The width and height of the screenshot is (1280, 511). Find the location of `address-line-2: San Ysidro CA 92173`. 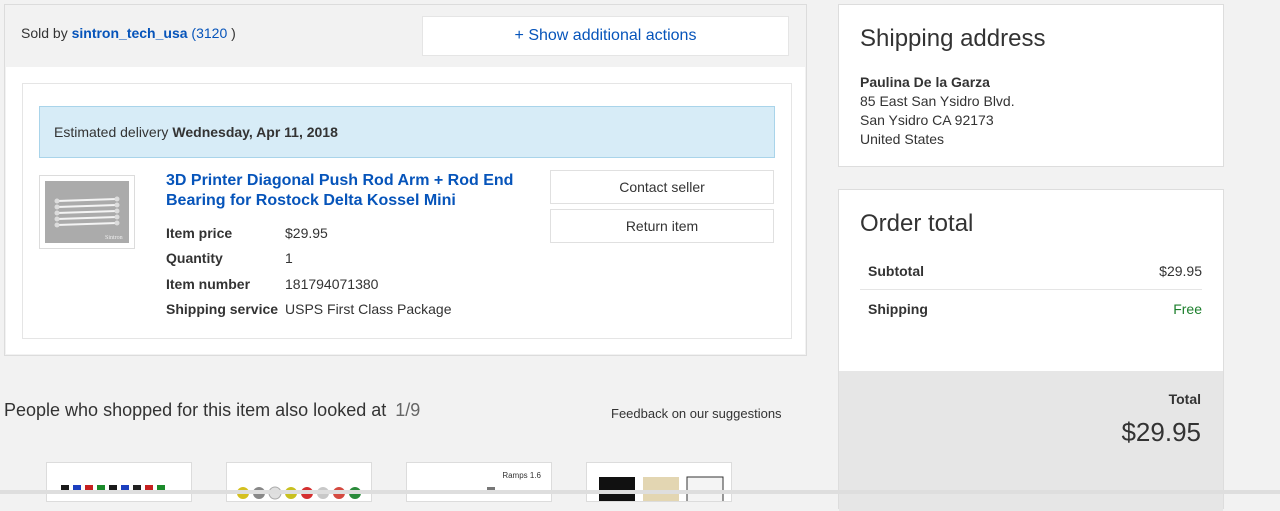

address-line-2: San Ysidro CA 92173 is located at coordinates (927, 120).